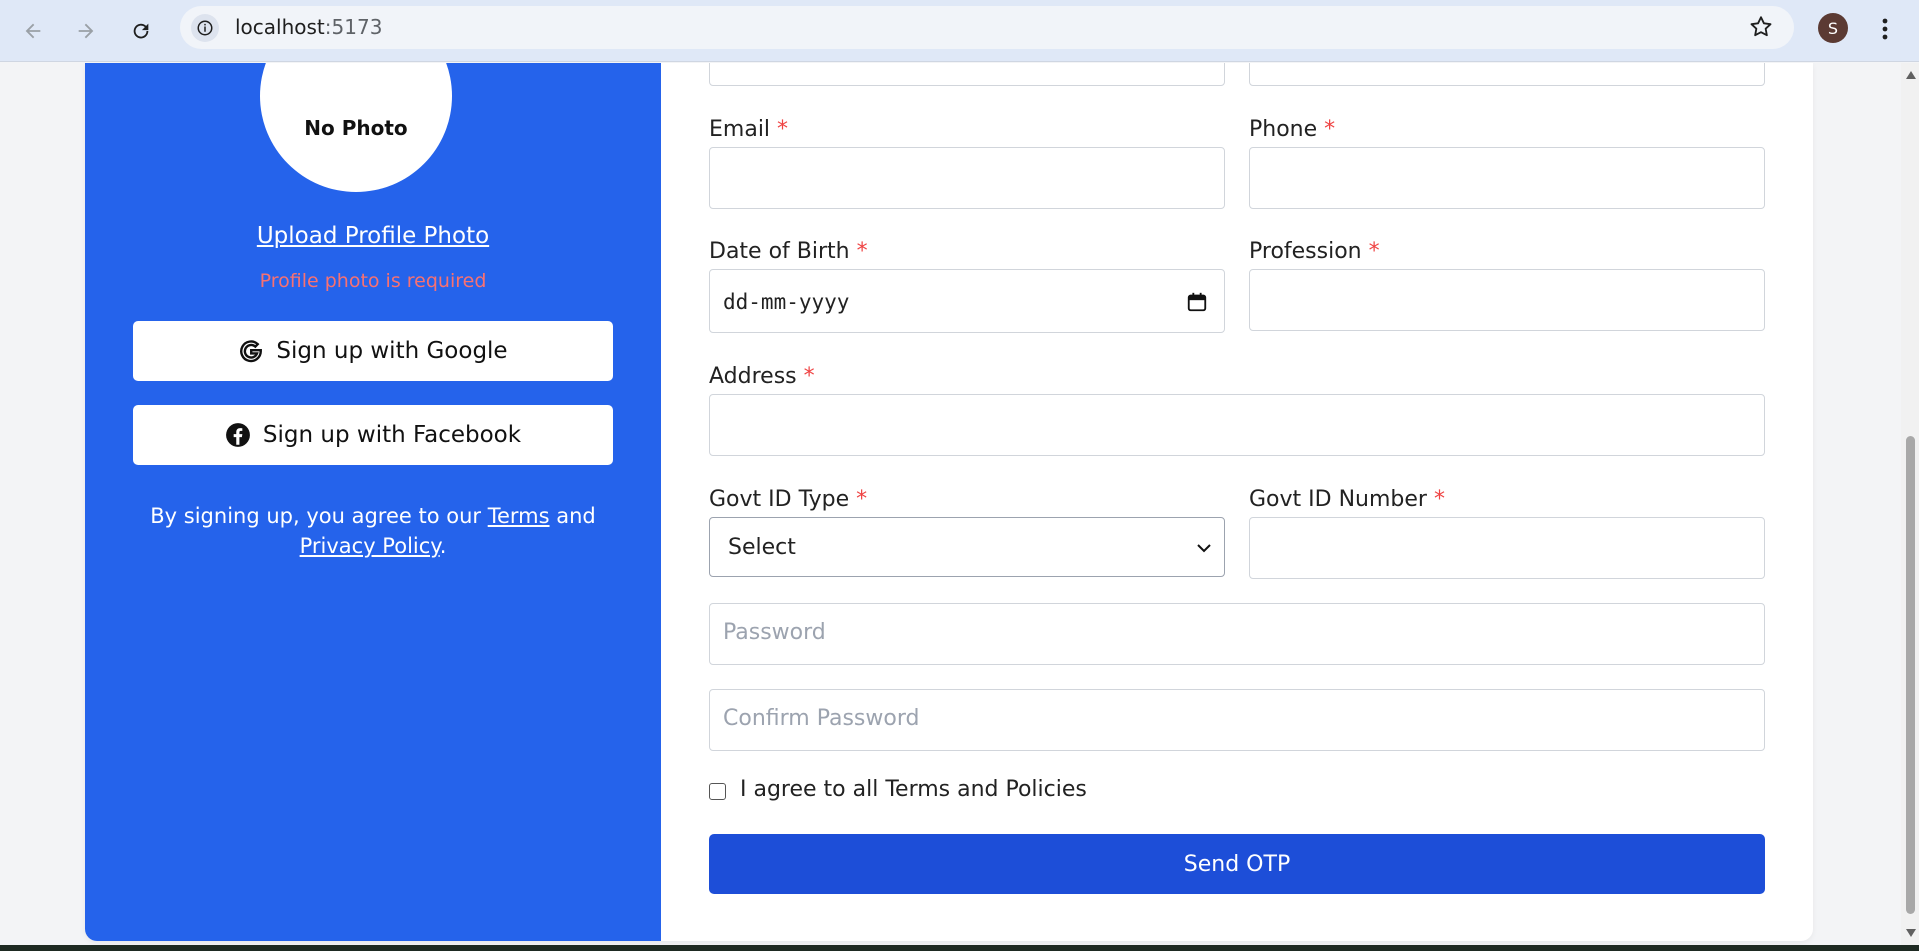 The width and height of the screenshot is (1919, 951). Describe the element at coordinates (788, 251) in the screenshot. I see `dob-label: Date of Birth *` at that location.